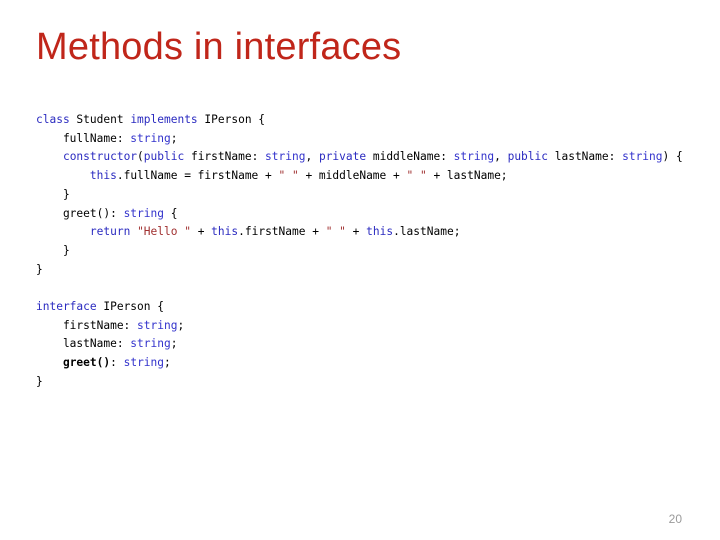 The image size is (720, 540). I want to click on code-line: lastName: string;, so click(366, 344).